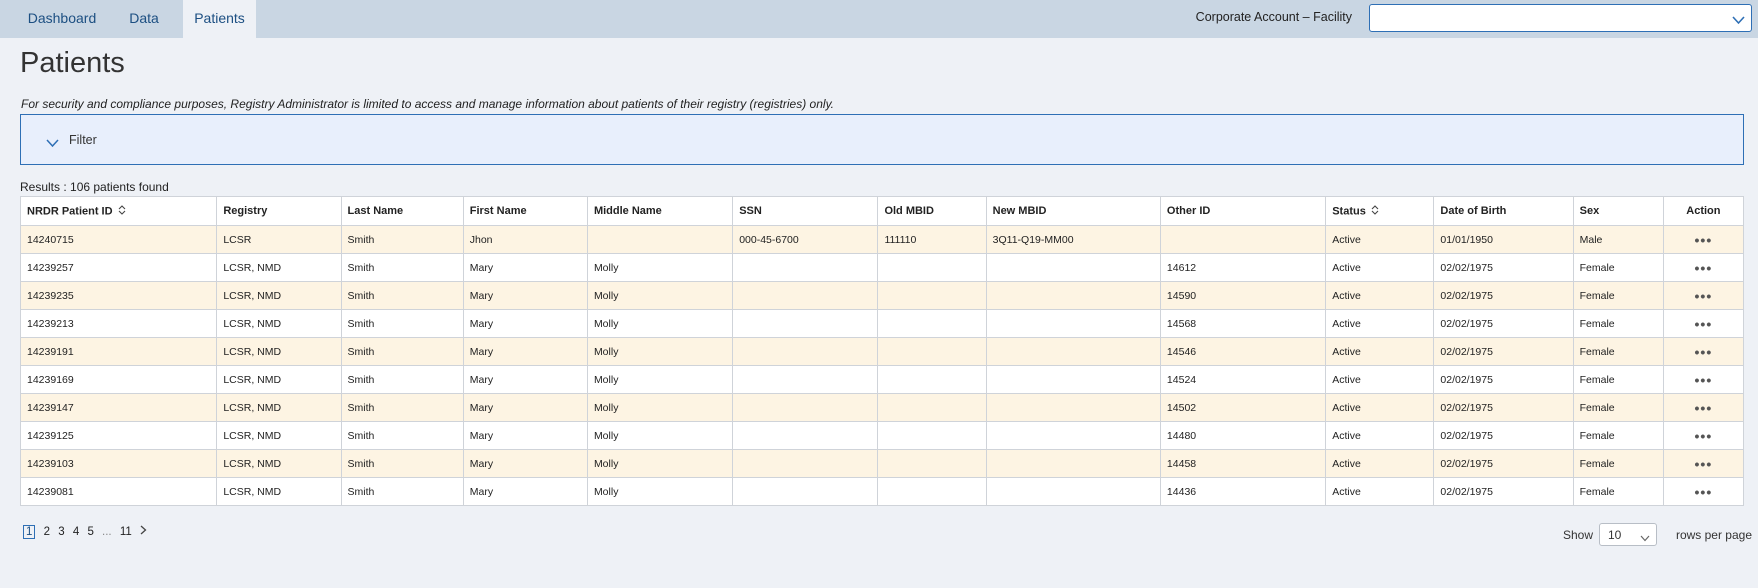 The height and width of the screenshot is (588, 1758). I want to click on tab-dashboard: Dashboard, so click(62, 19).